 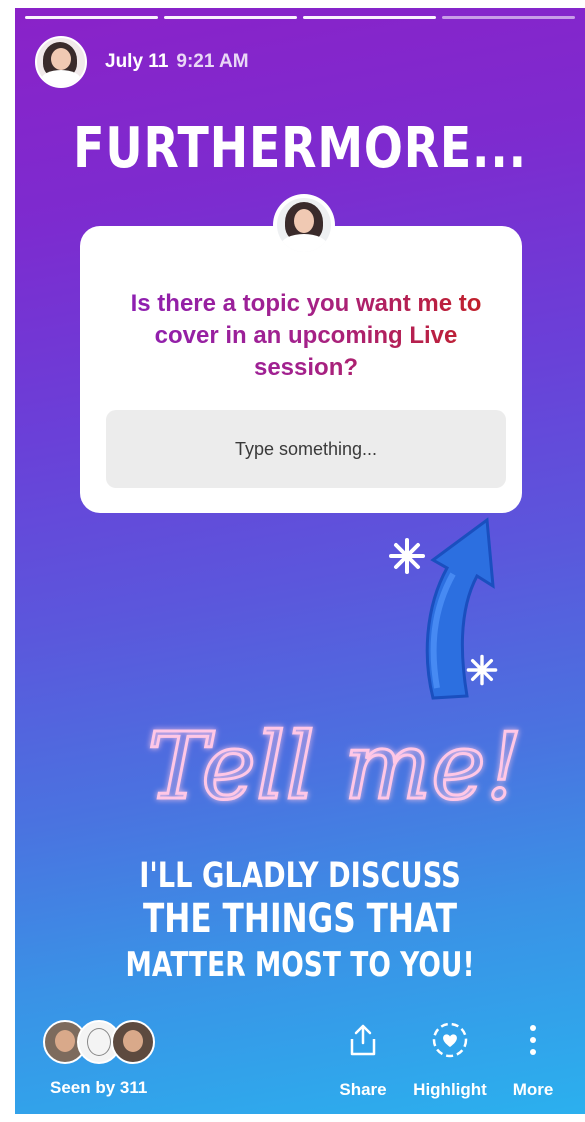 I want to click on sticker-avatar, so click(x=304, y=225).